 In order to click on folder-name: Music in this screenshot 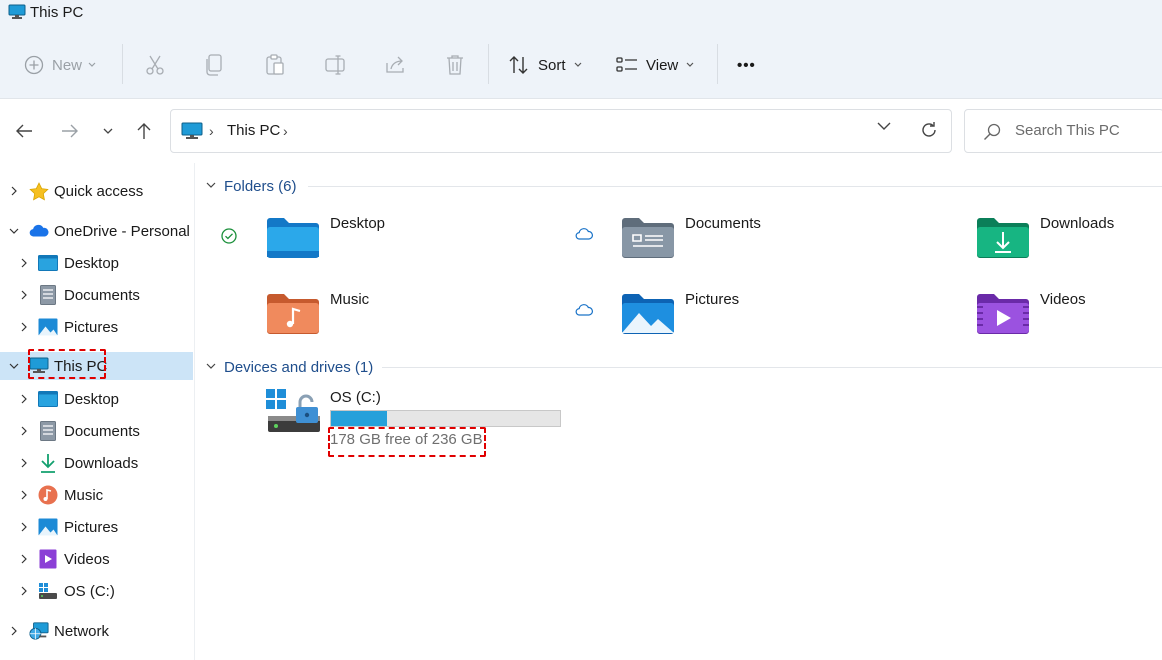, I will do `click(350, 299)`.